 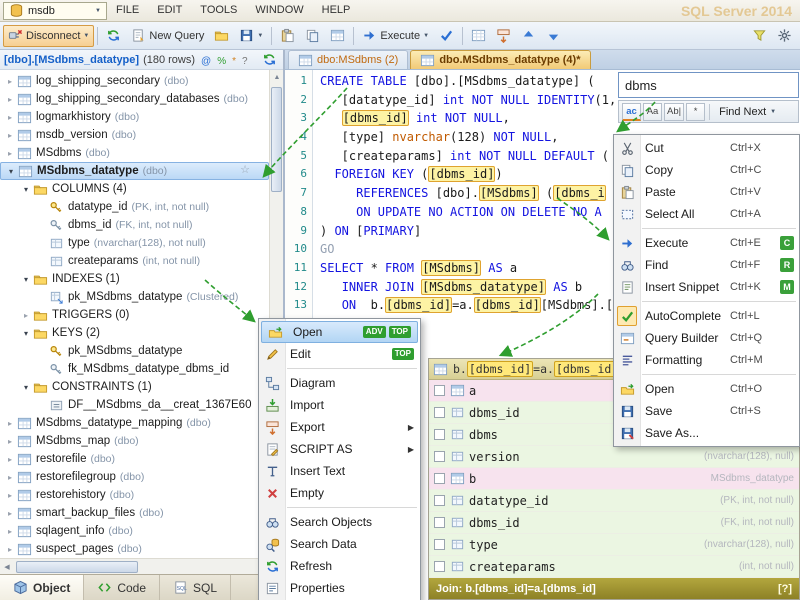 I want to click on object-menu-insert-text: Insert Text, so click(x=339, y=471).